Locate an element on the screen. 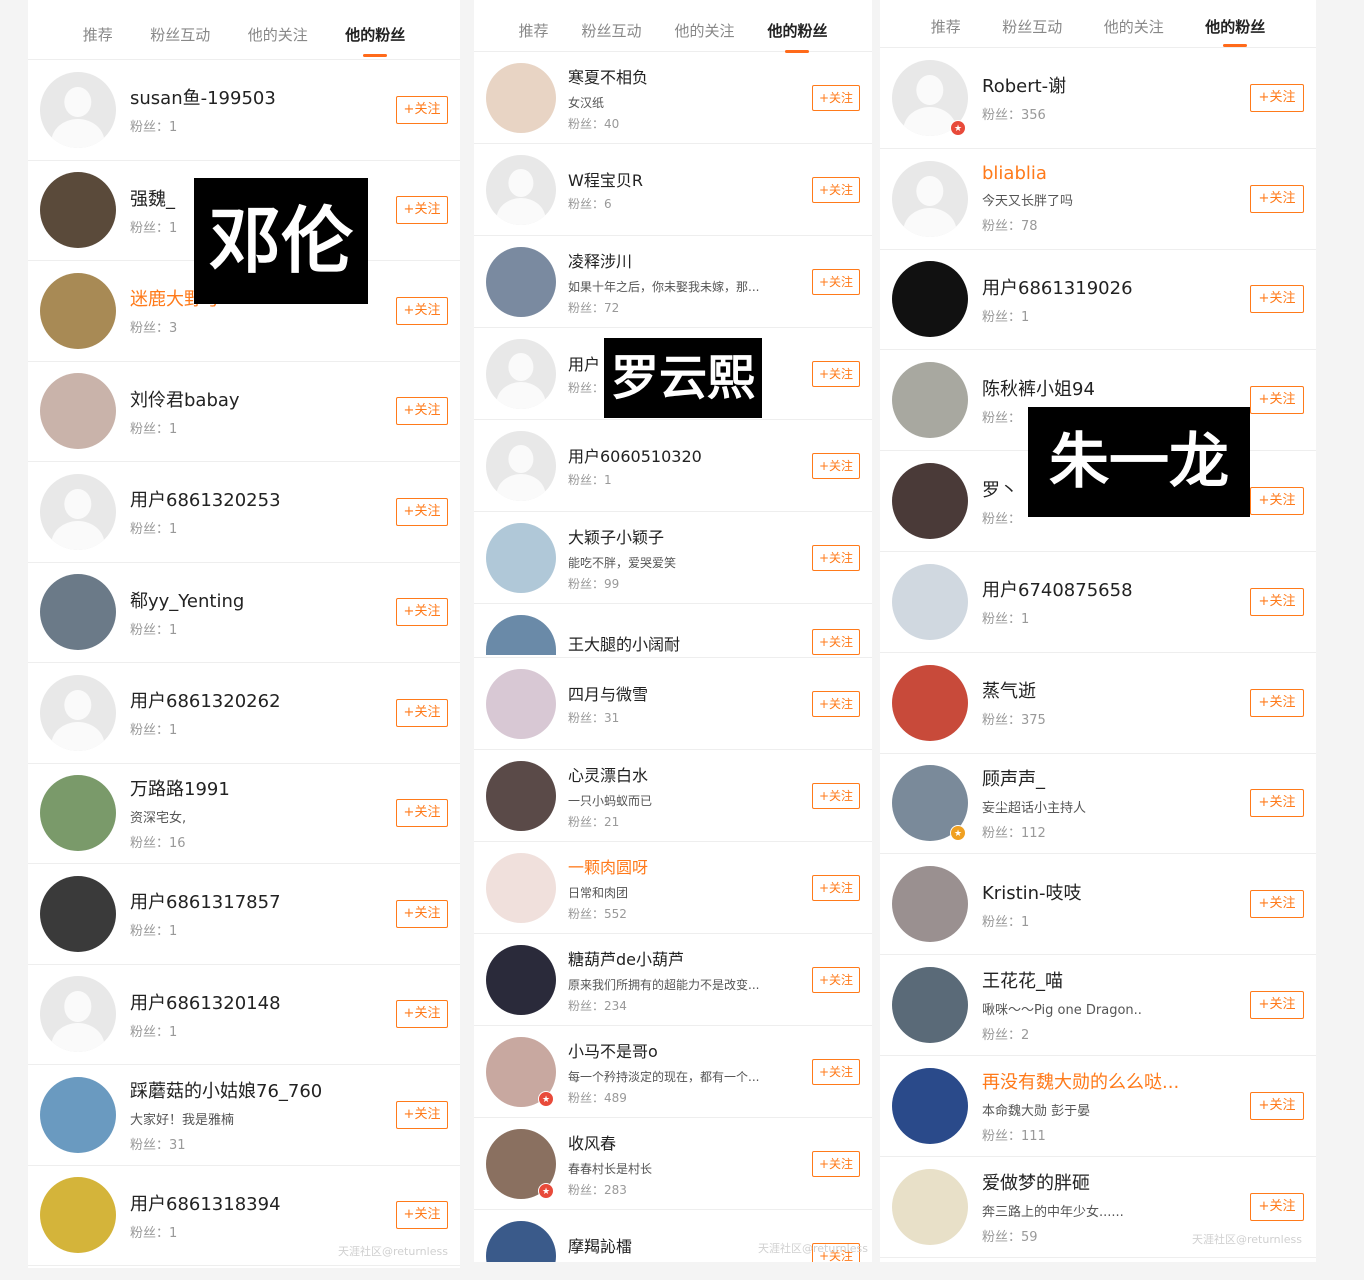  fan-name: 凌释涉川 is located at coordinates (690, 260).